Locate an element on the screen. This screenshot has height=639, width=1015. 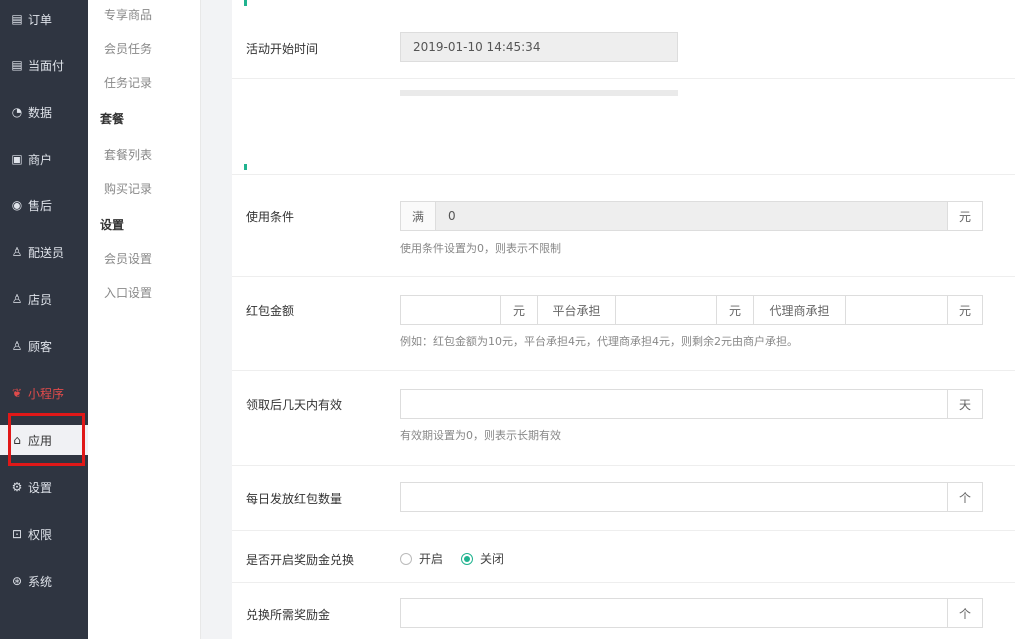
settings-icon: ⚙ is located at coordinates (17, 487).